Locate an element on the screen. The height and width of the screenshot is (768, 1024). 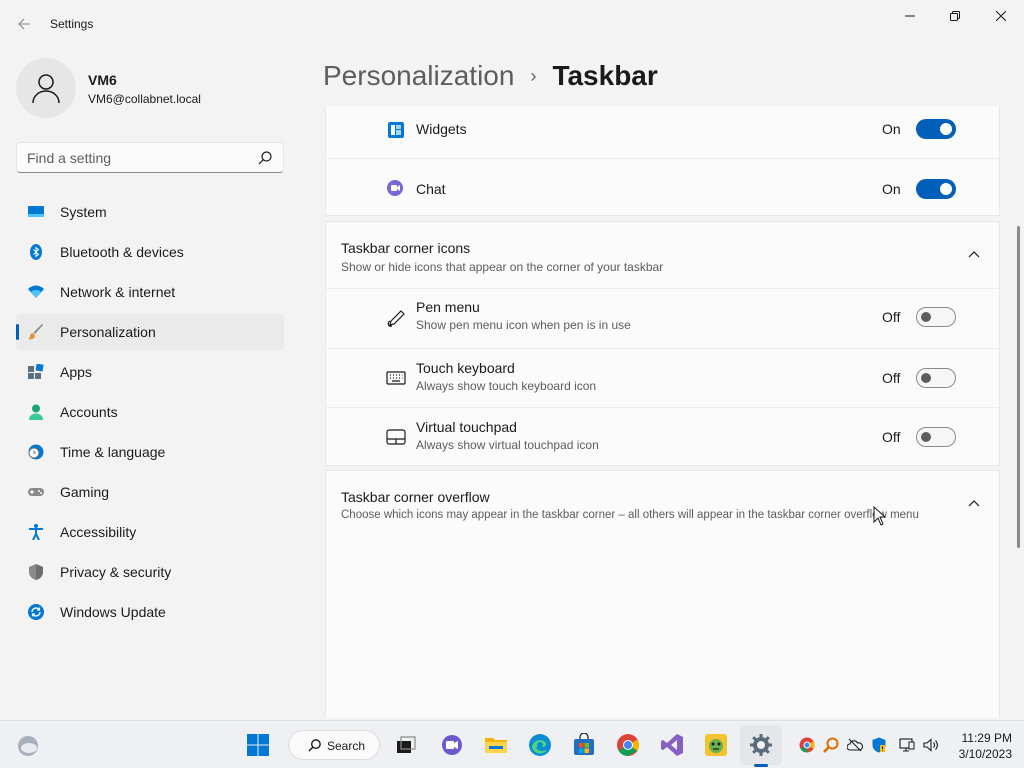
chrome-tray-icon is located at coordinates (807, 745).